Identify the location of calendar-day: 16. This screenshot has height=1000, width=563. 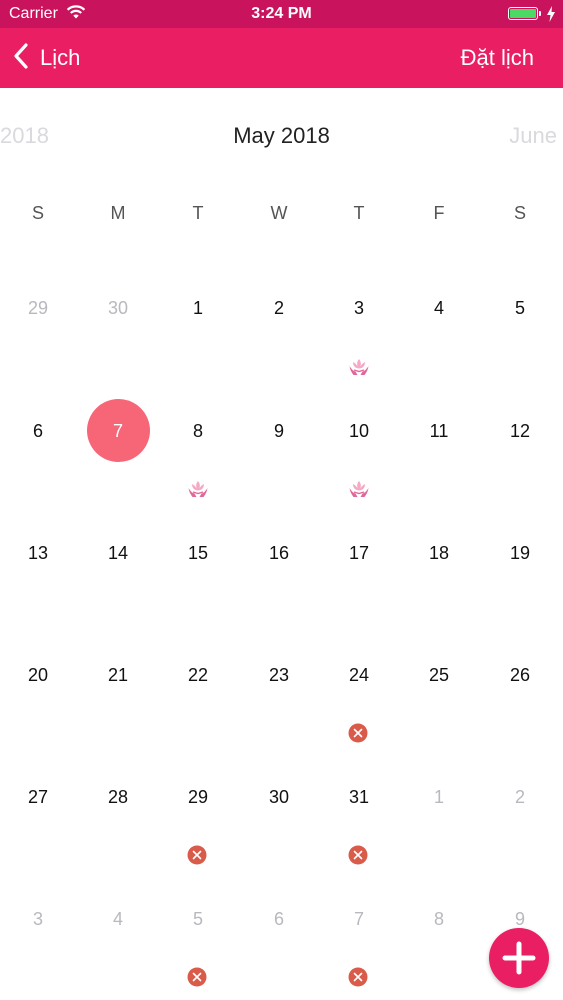
(279, 553).